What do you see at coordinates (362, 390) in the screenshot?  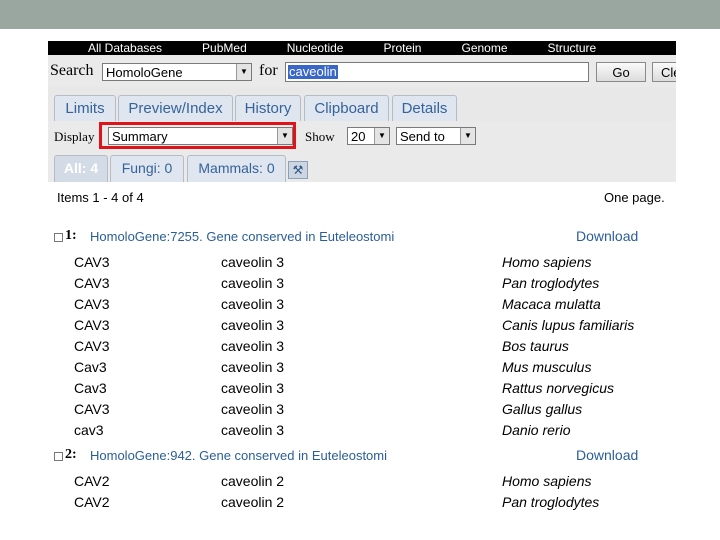 I see `gene-row: Cav3 caveolin 3 Rattus norvegicus` at bounding box center [362, 390].